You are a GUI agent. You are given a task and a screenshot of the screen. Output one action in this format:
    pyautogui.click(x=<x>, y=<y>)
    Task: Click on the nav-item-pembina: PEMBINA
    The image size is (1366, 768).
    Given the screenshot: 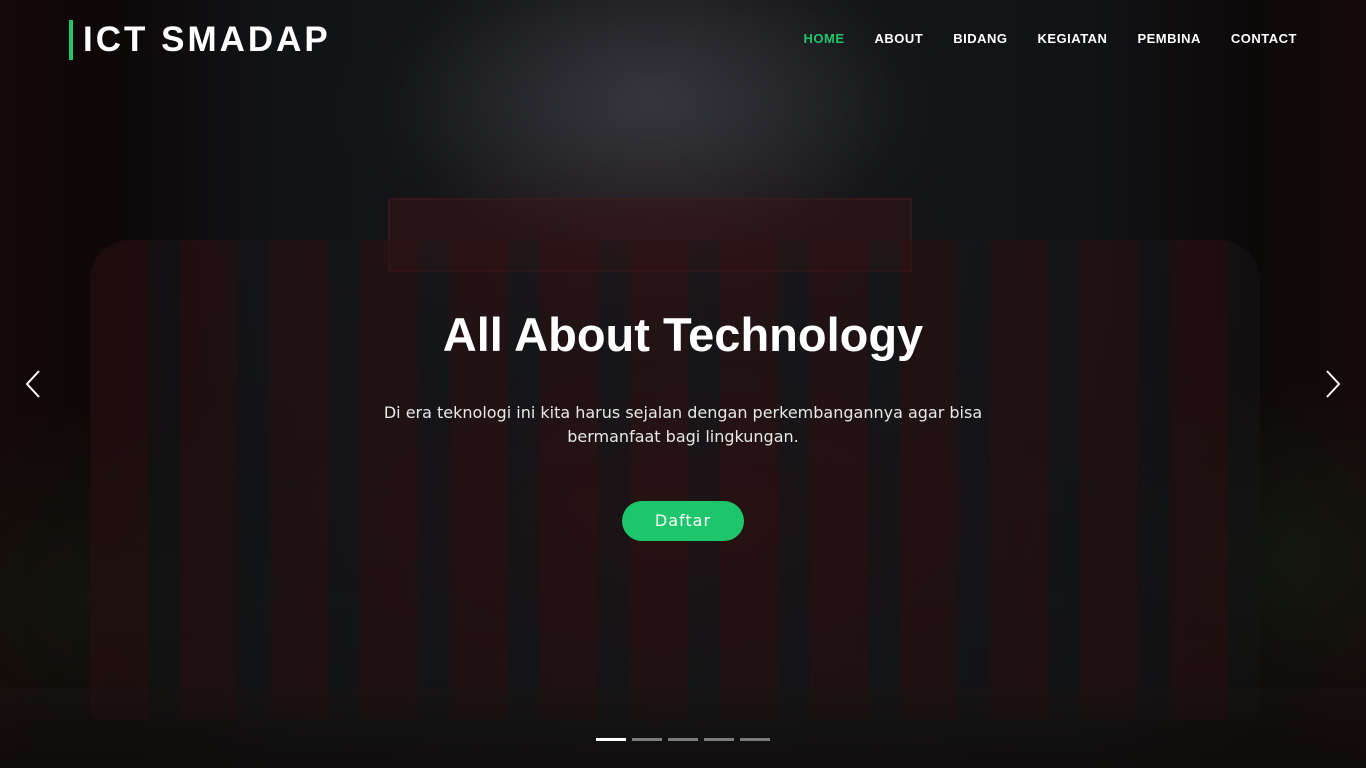 What is the action you would take?
    pyautogui.click(x=1168, y=39)
    